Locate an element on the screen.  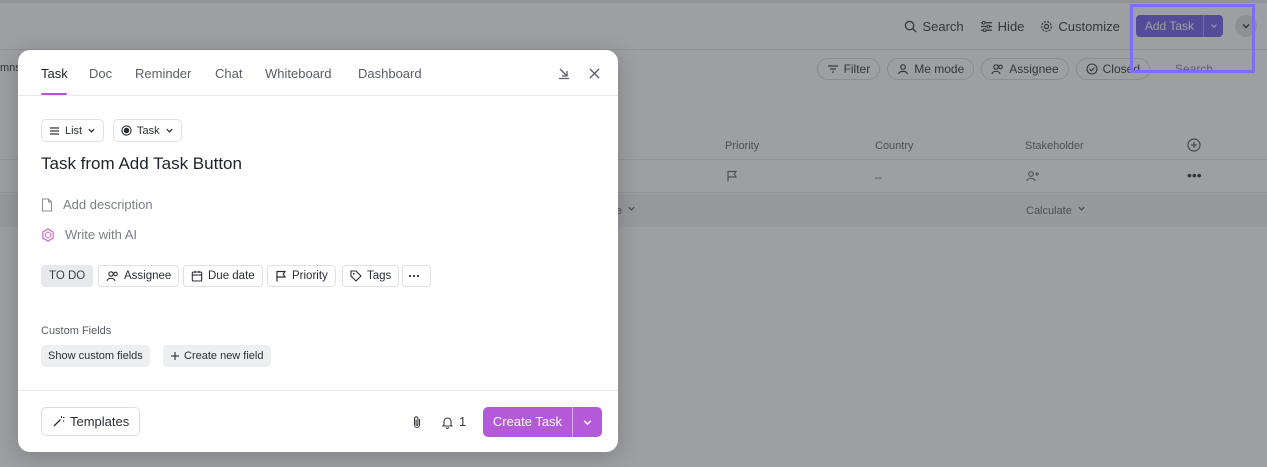
tags-label: Tags is located at coordinates (379, 276).